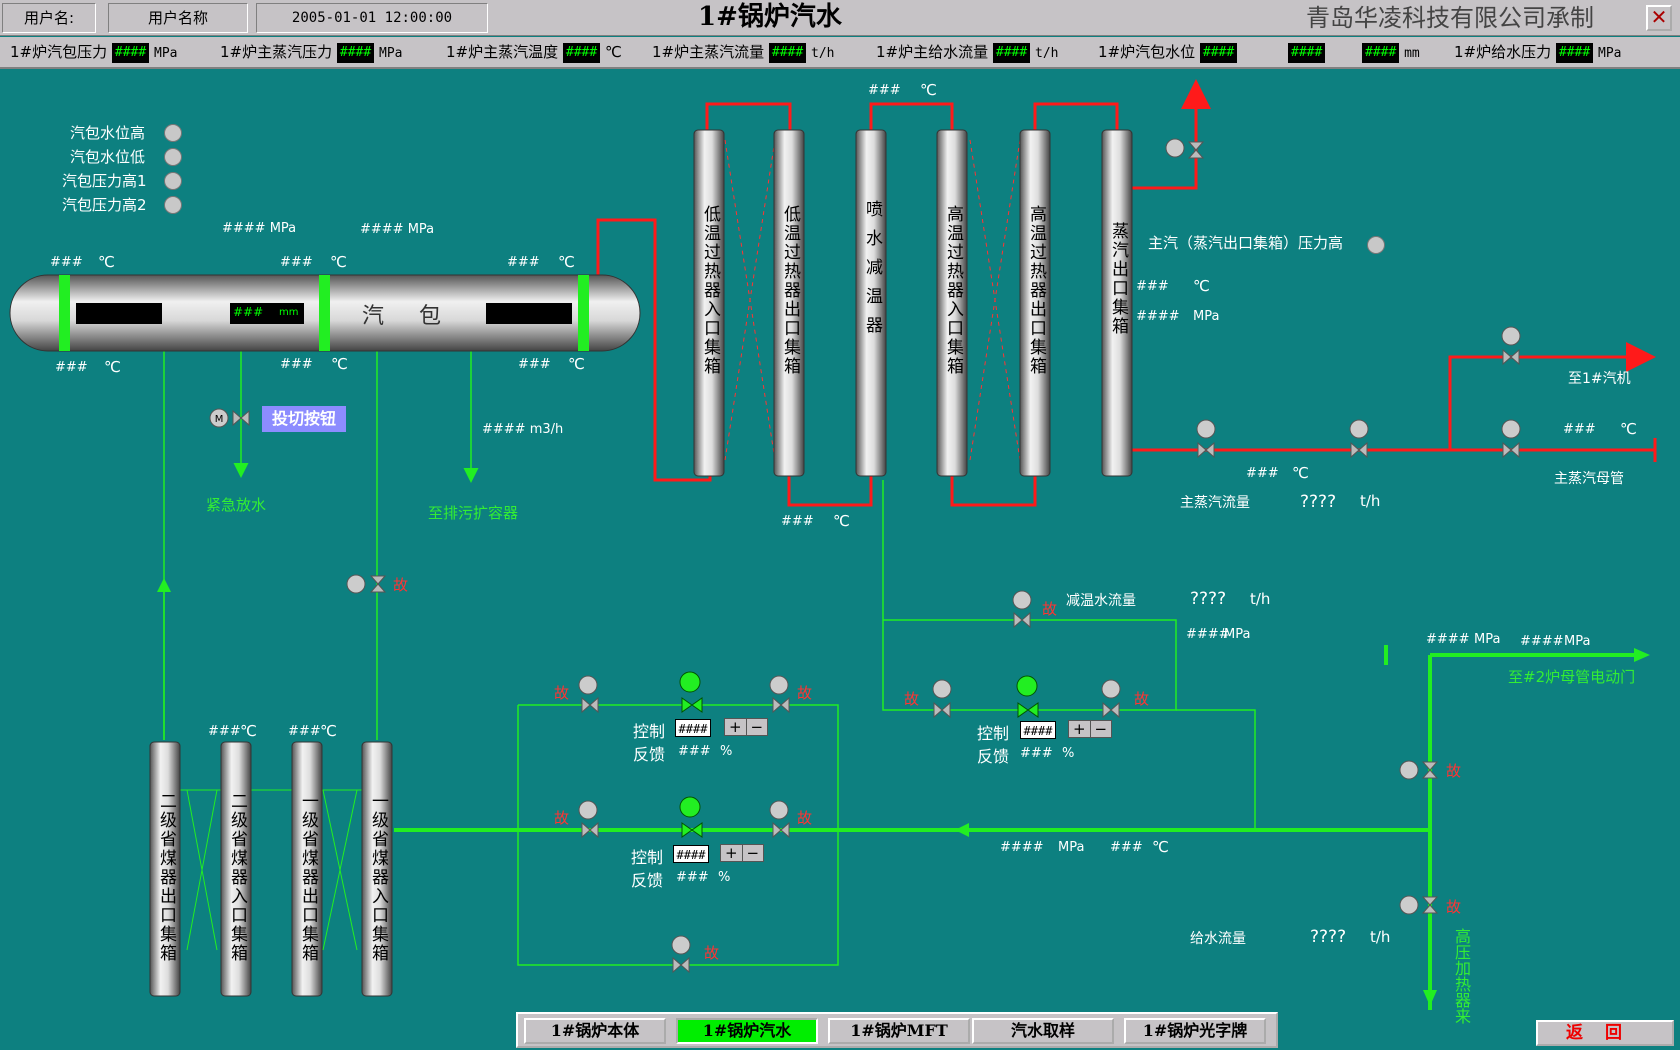 This screenshot has width=1680, height=1050. Describe the element at coordinates (647, 857) in the screenshot. I see `control-label: 控制` at that location.